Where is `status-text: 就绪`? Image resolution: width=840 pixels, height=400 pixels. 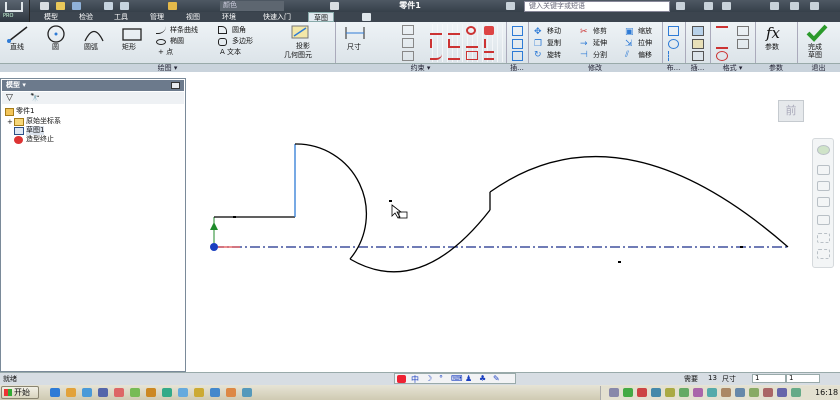
status-text: 就绪 is located at coordinates (10, 379).